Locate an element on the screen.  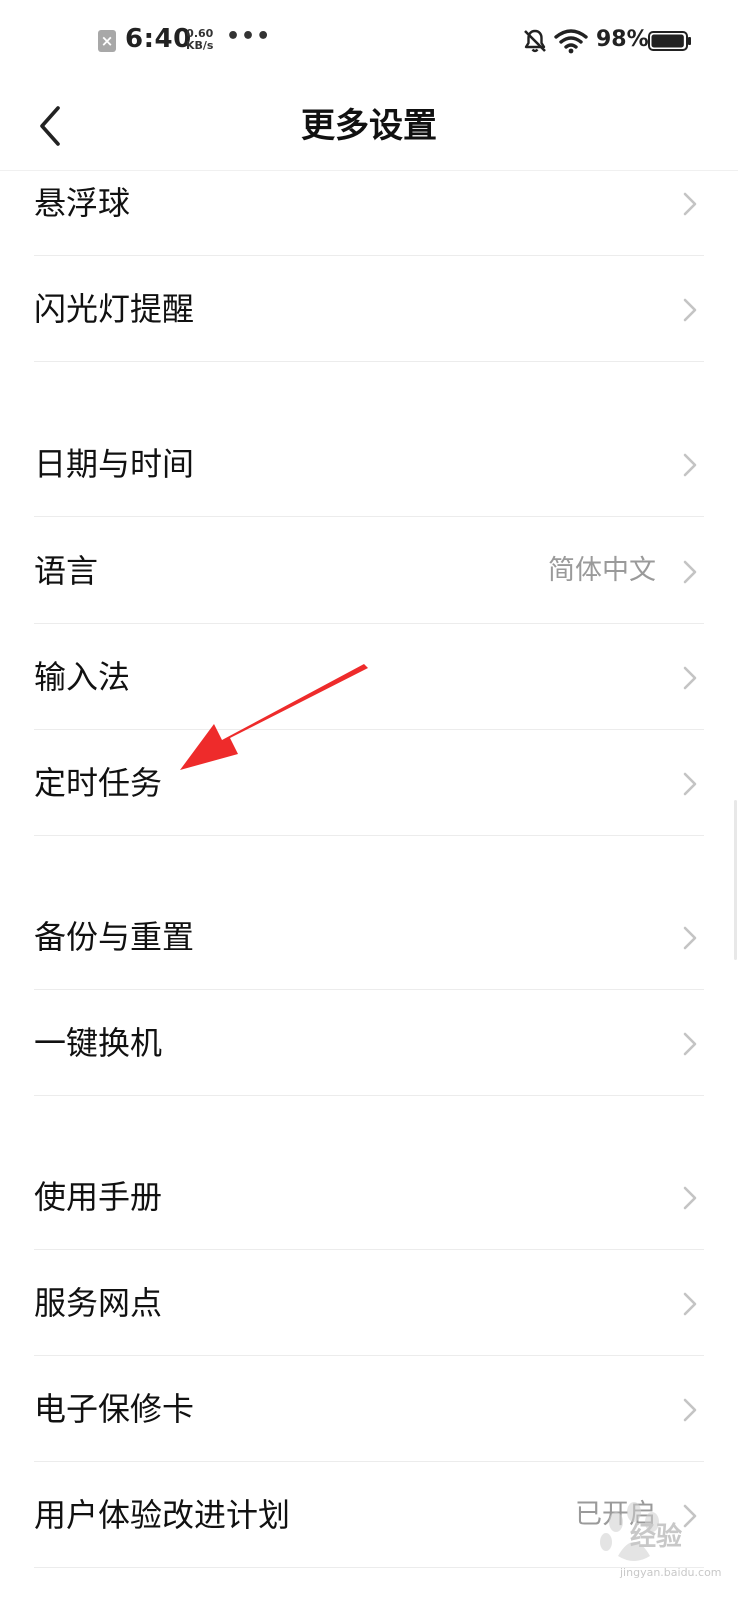
settings-item-label: 电子保修卡 is located at coordinates (114, 1409).